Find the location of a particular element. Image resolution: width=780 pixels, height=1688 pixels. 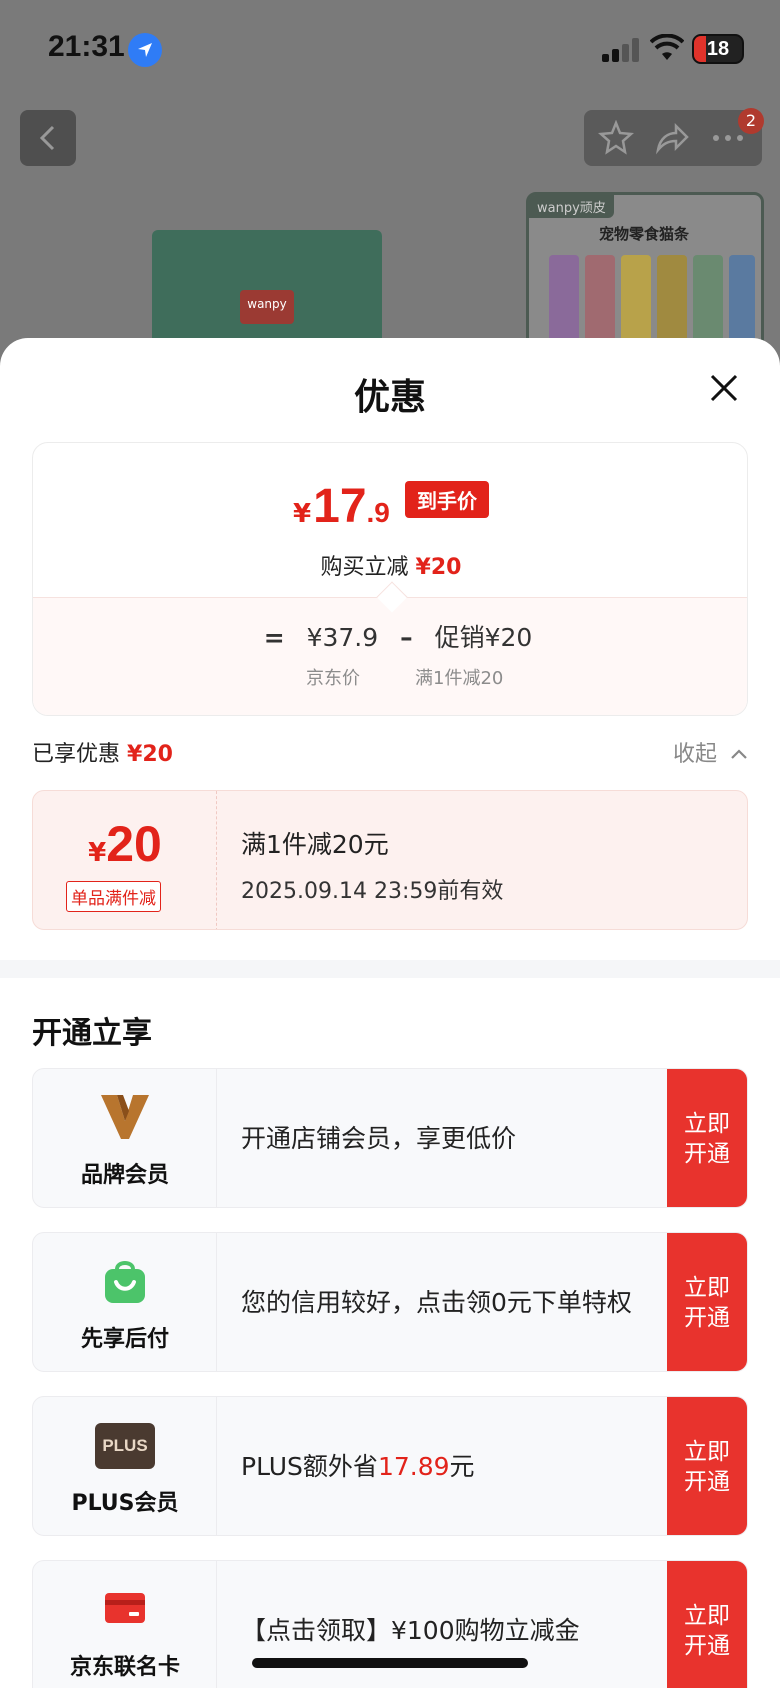

battery-level: 18 is located at coordinates (718, 49).